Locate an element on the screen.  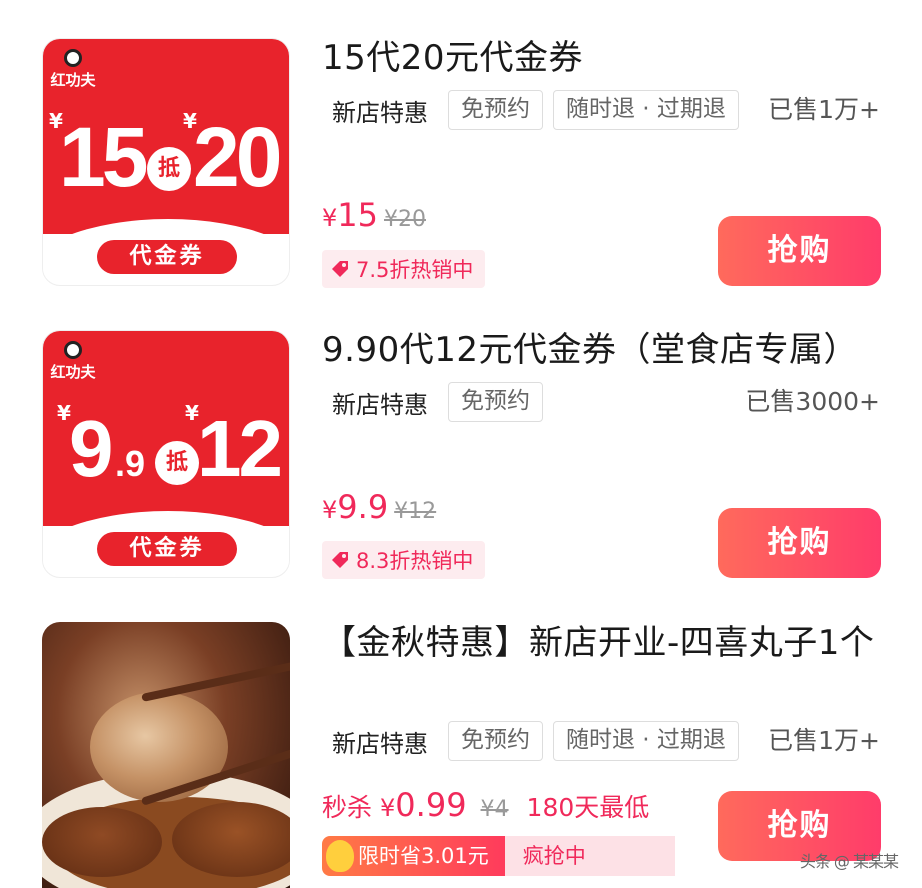
voucher-image: 红功夫 ¥ 15 抵 ¥ 20 代金券 is located at coordinates (166, 162).